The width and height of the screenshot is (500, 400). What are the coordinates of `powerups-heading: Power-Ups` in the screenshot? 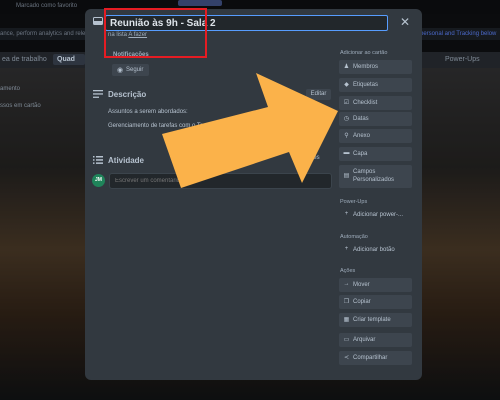 It's located at (354, 202).